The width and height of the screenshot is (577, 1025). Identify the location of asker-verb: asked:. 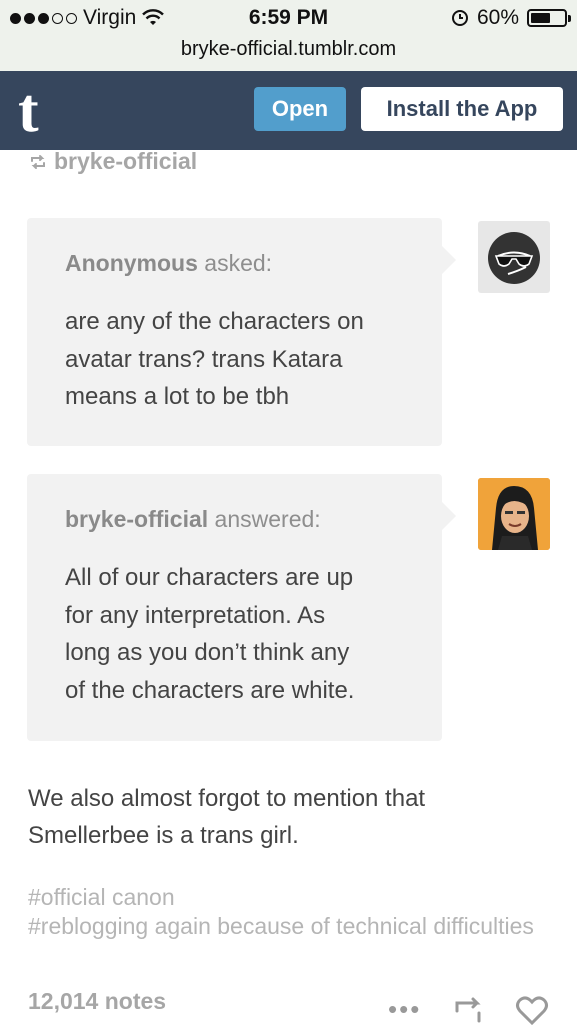
(238, 263).